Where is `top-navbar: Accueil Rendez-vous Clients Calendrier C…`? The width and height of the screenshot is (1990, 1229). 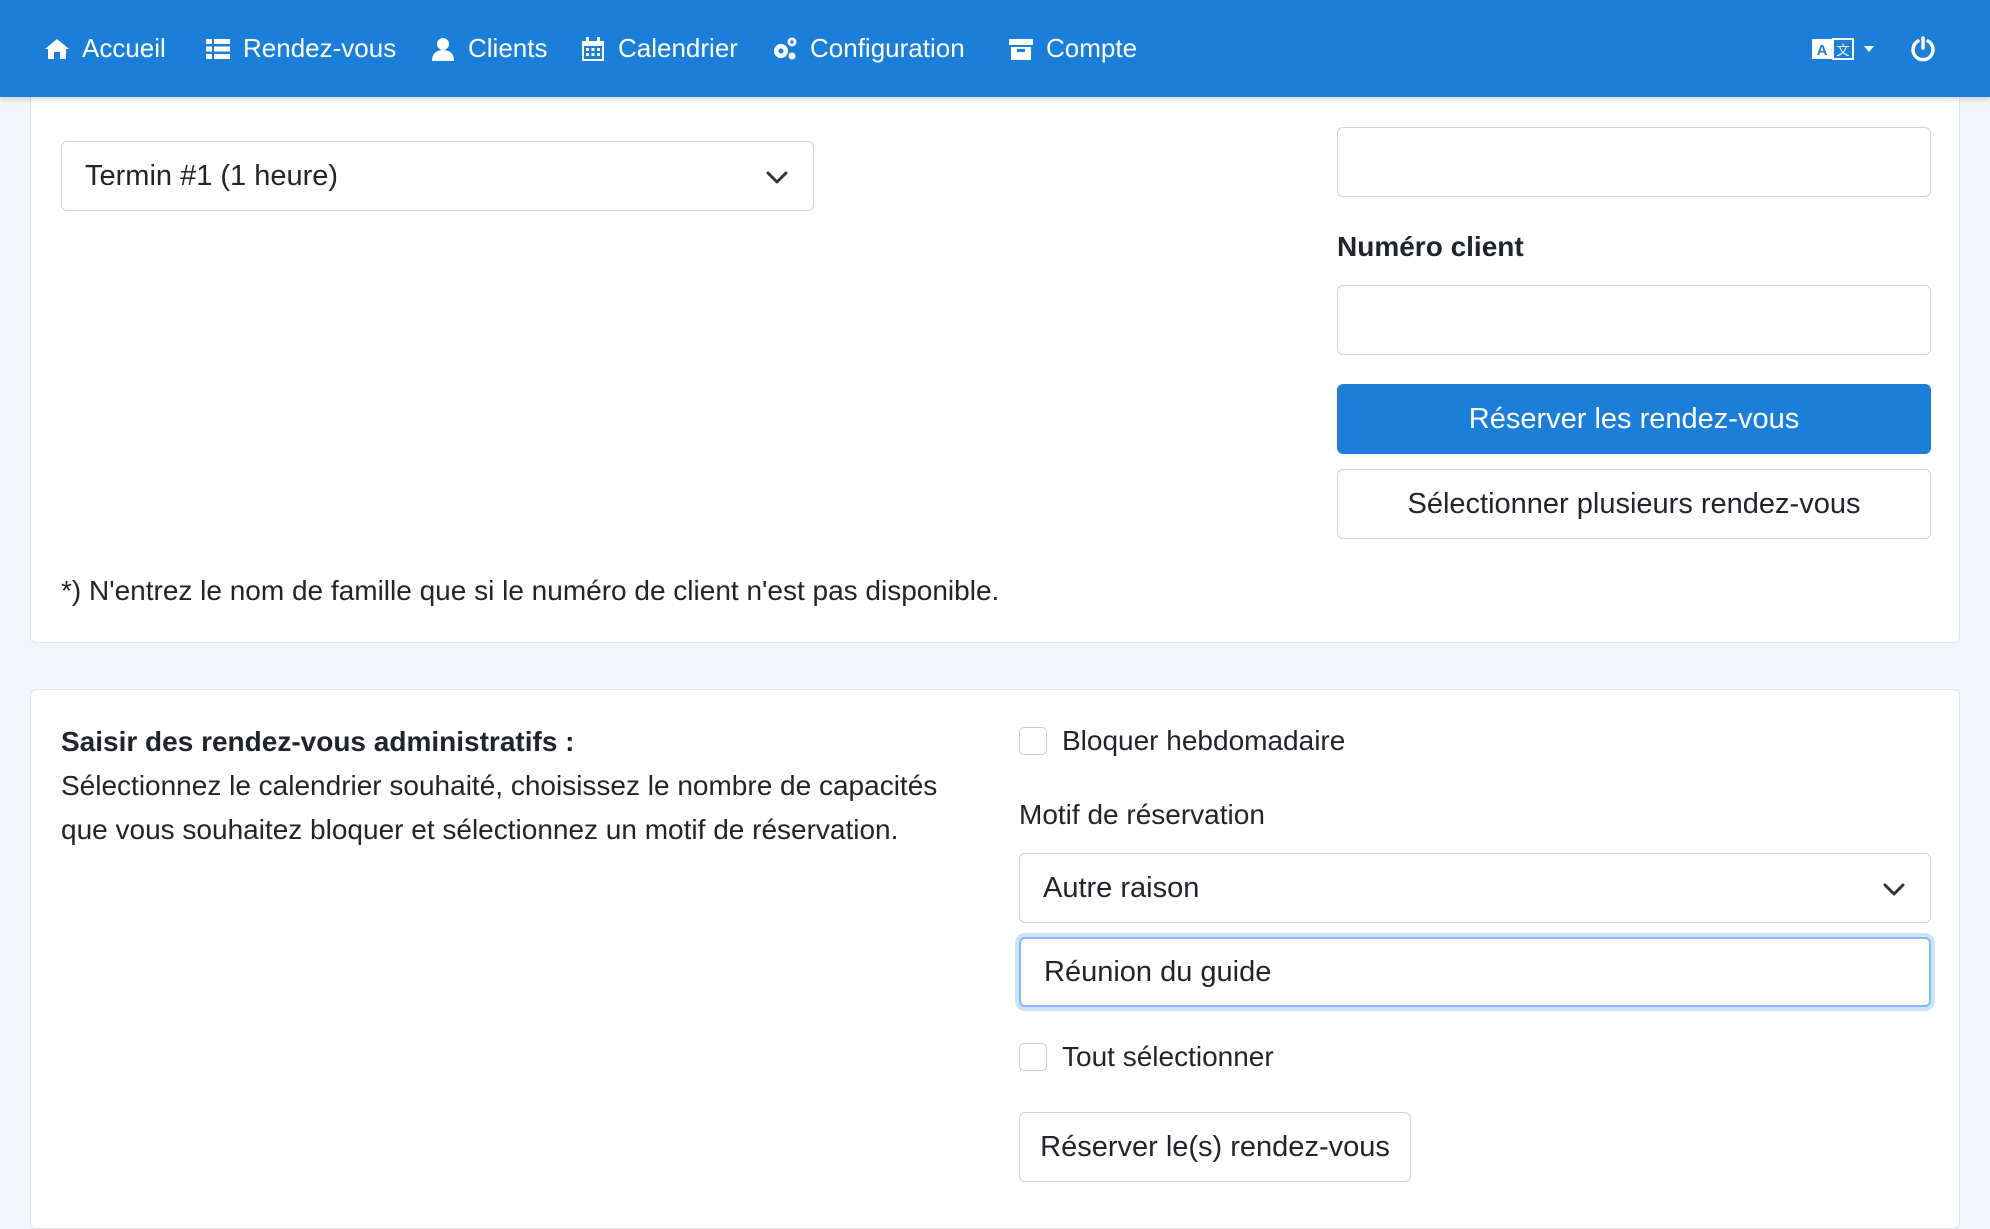
top-navbar: Accueil Rendez-vous Clients Calendrier C… is located at coordinates (995, 48).